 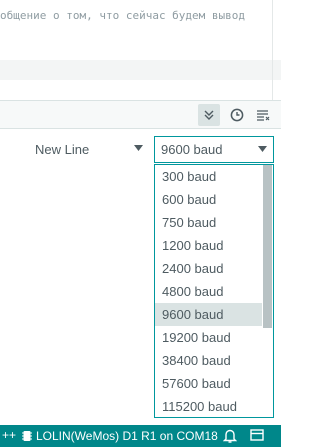 I want to click on baud-option: 115200 baud, so click(x=209, y=406).